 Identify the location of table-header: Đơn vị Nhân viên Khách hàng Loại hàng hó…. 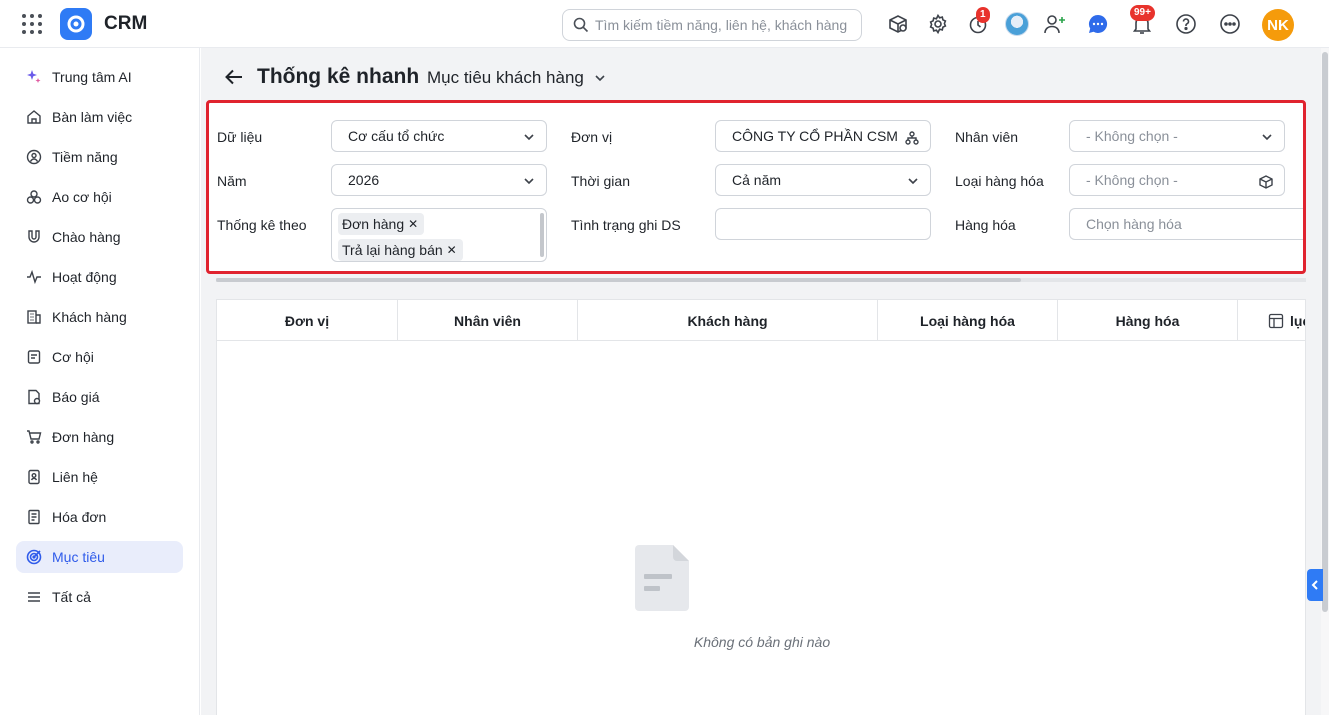
(761, 320).